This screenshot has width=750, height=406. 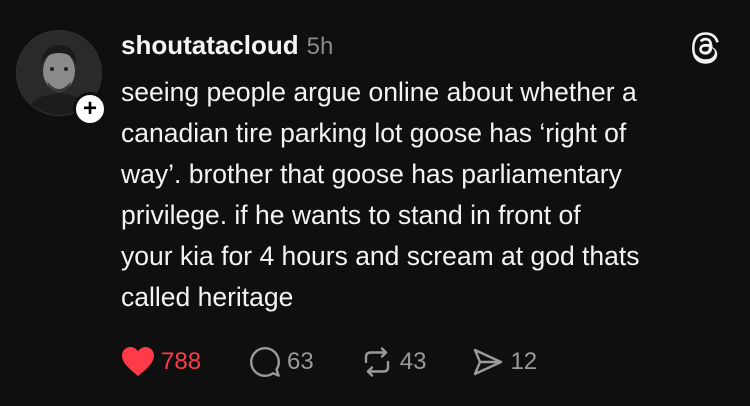 What do you see at coordinates (320, 46) in the screenshot?
I see `timestamp: 5h` at bounding box center [320, 46].